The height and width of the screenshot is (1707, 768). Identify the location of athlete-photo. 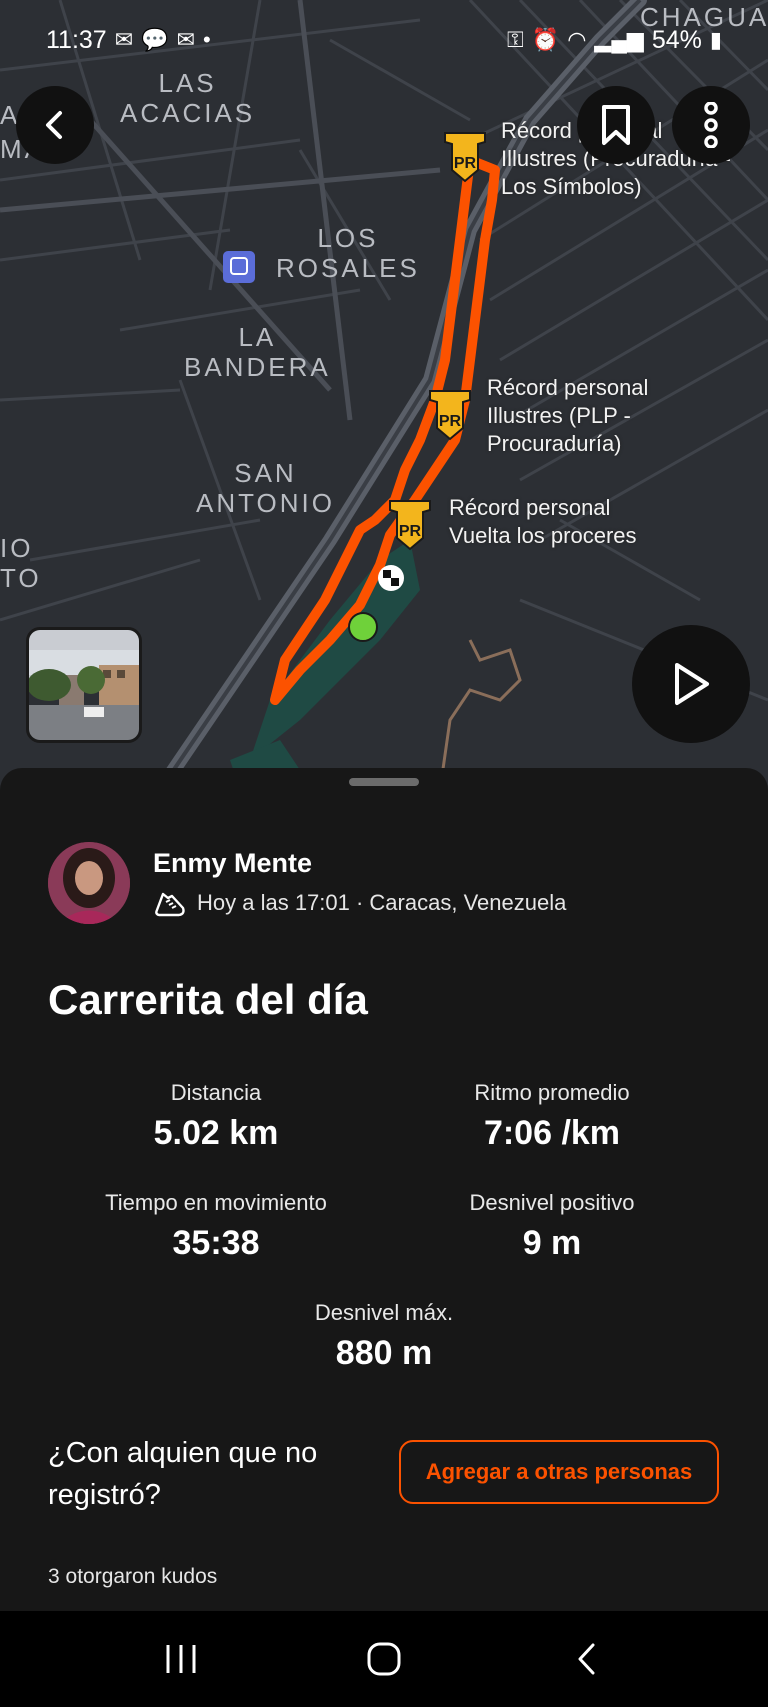
(89, 883).